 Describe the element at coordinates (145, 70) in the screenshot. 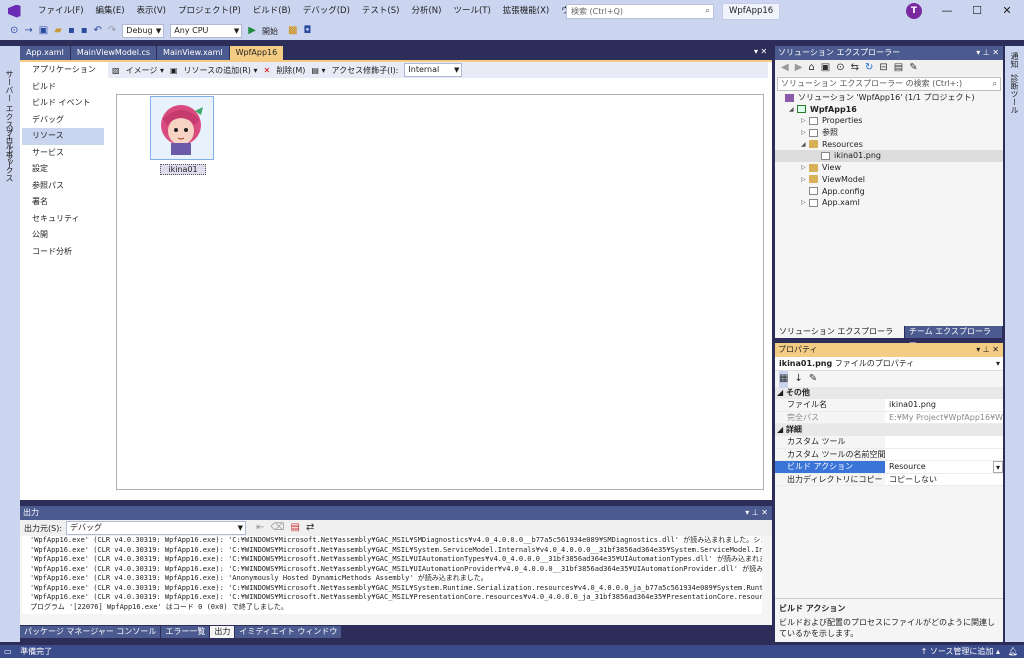

I see `resource-type-dropdown: イメージ ▾` at that location.